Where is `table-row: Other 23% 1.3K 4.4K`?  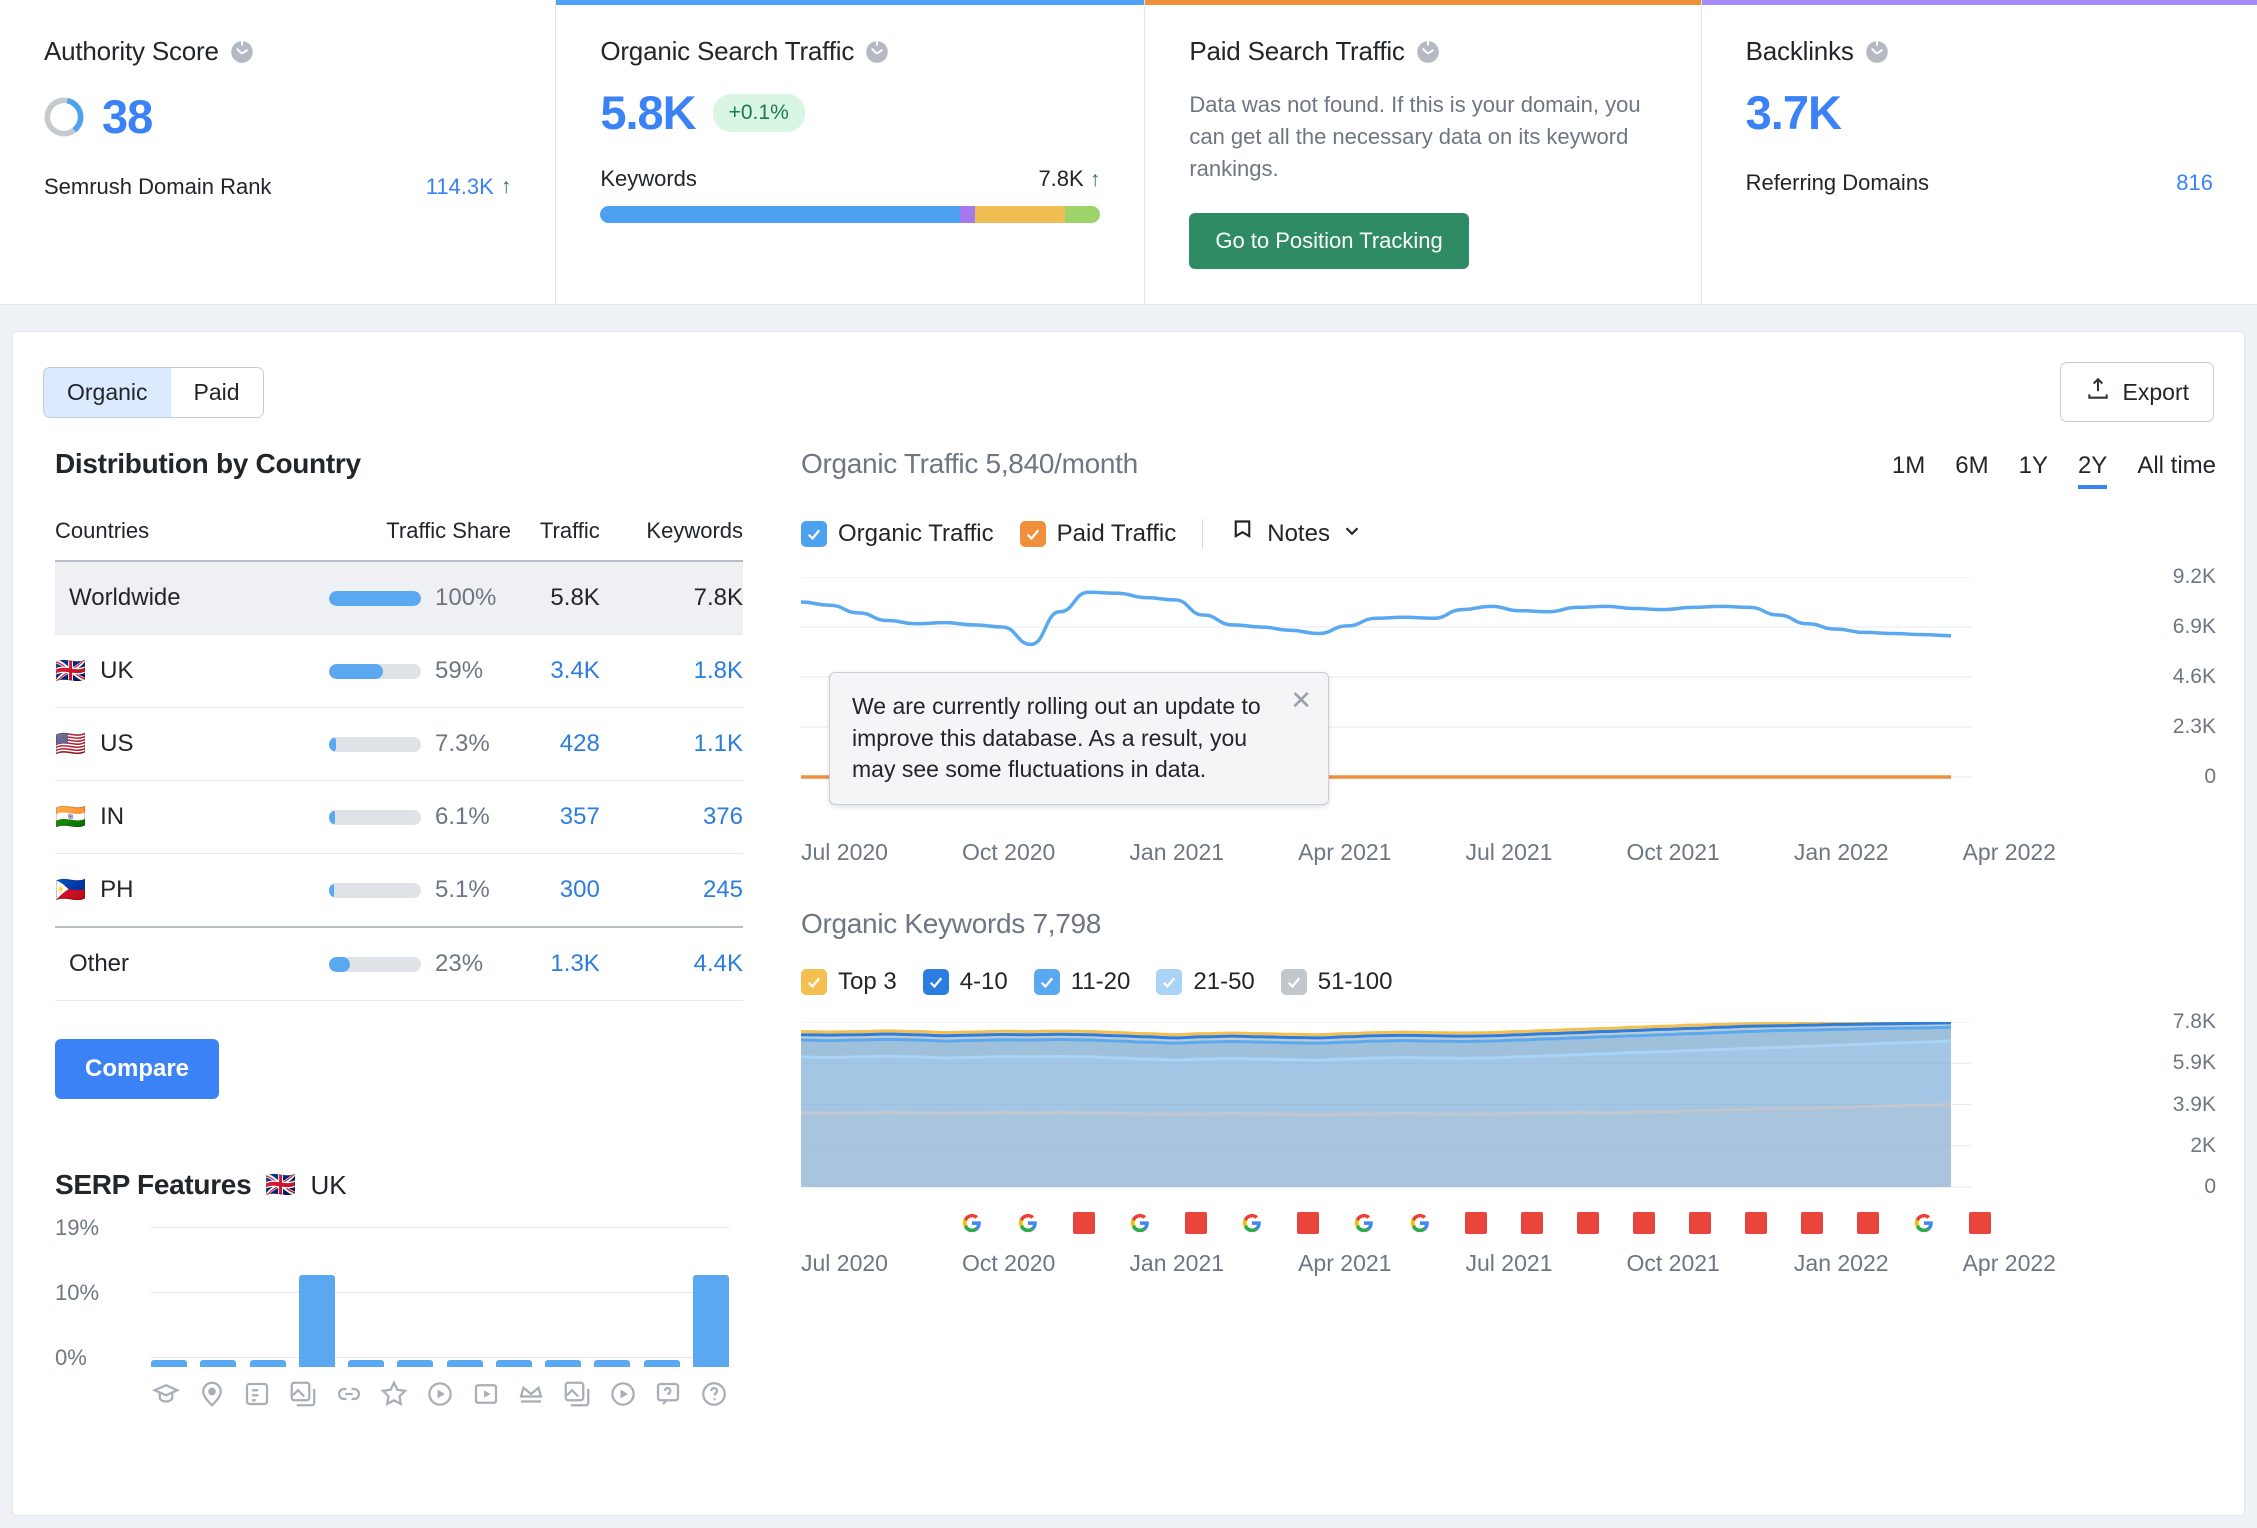 table-row: Other 23% 1.3K 4.4K is located at coordinates (399, 964).